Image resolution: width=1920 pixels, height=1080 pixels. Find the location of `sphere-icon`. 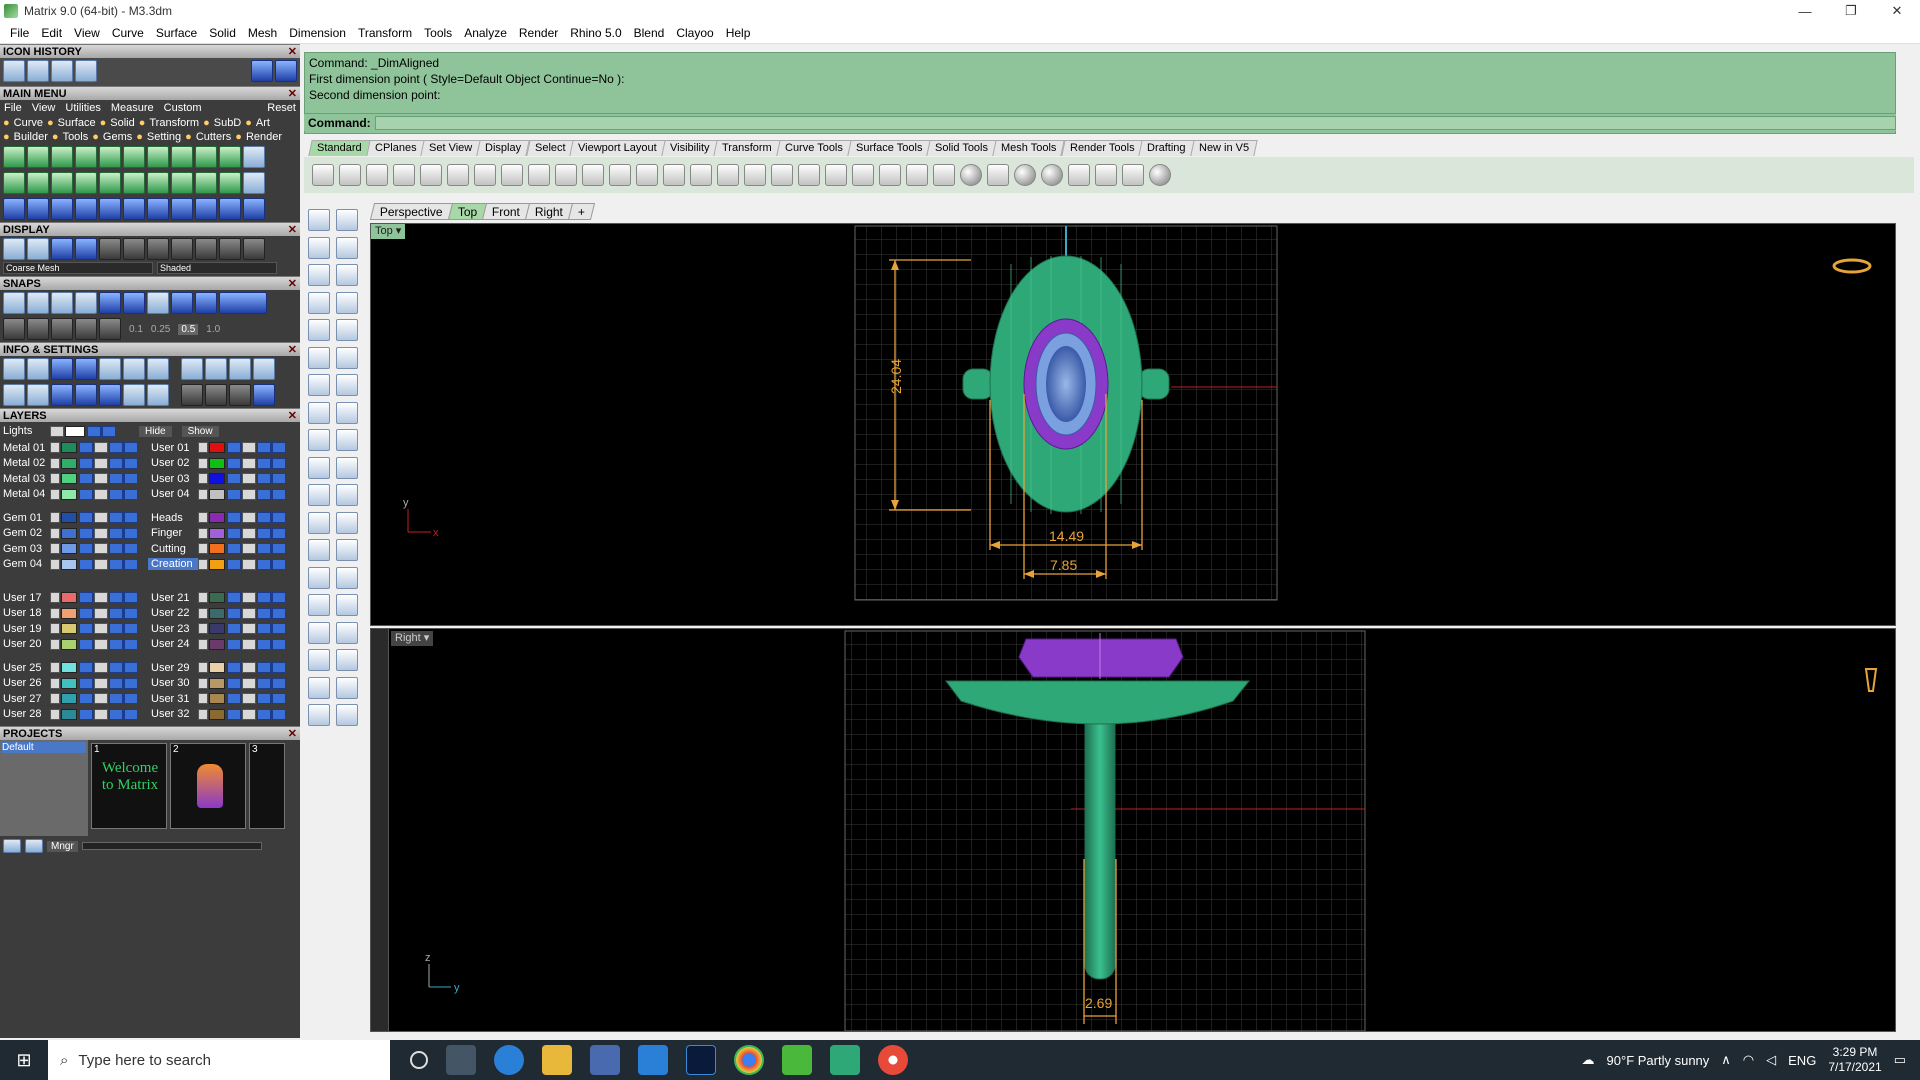

sphere-icon is located at coordinates (1025, 175).